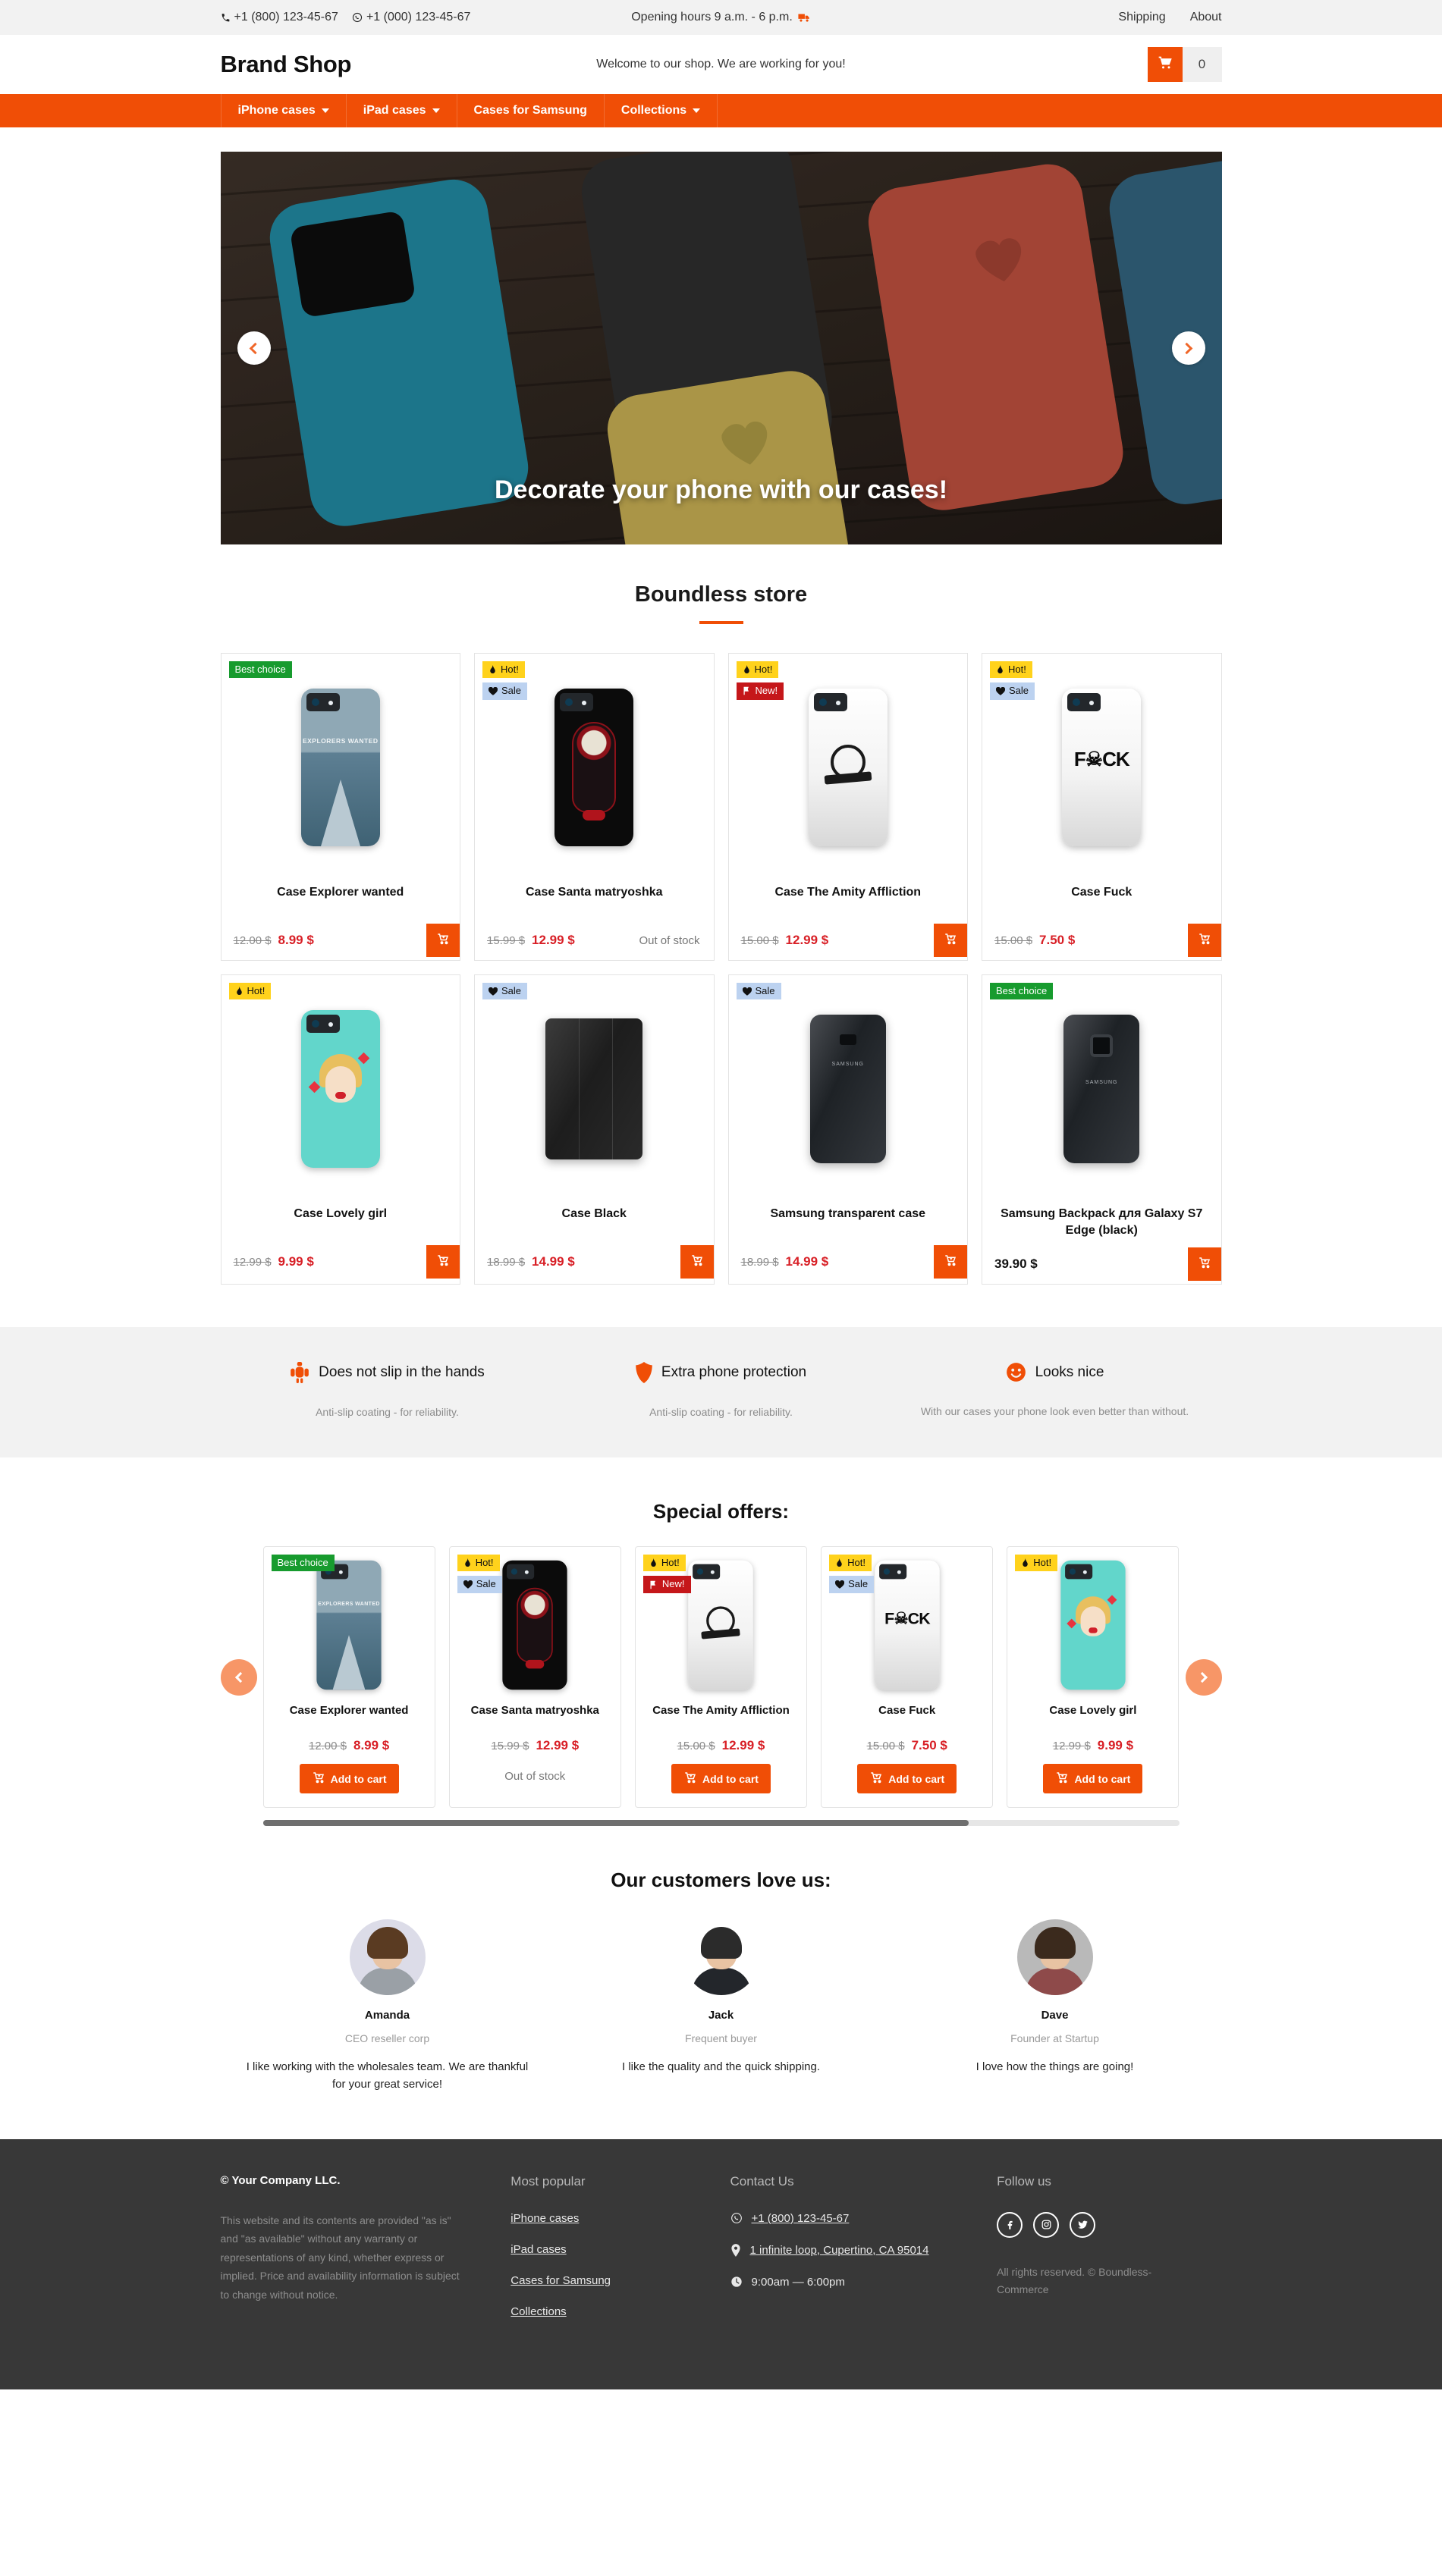 Image resolution: width=1442 pixels, height=2576 pixels. Describe the element at coordinates (615, 1823) in the screenshot. I see `offers-scrollbar-thumb` at that location.